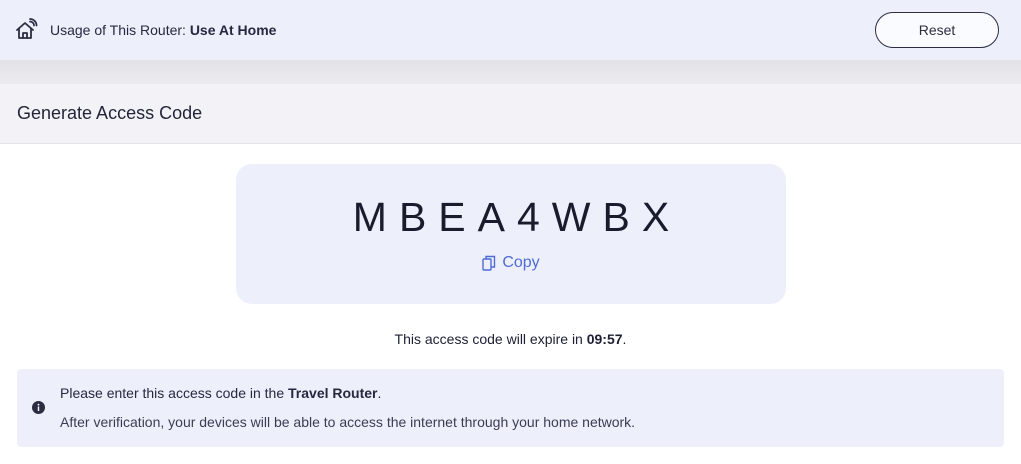 The image size is (1021, 464). I want to click on copy-button: Copy, so click(511, 263).